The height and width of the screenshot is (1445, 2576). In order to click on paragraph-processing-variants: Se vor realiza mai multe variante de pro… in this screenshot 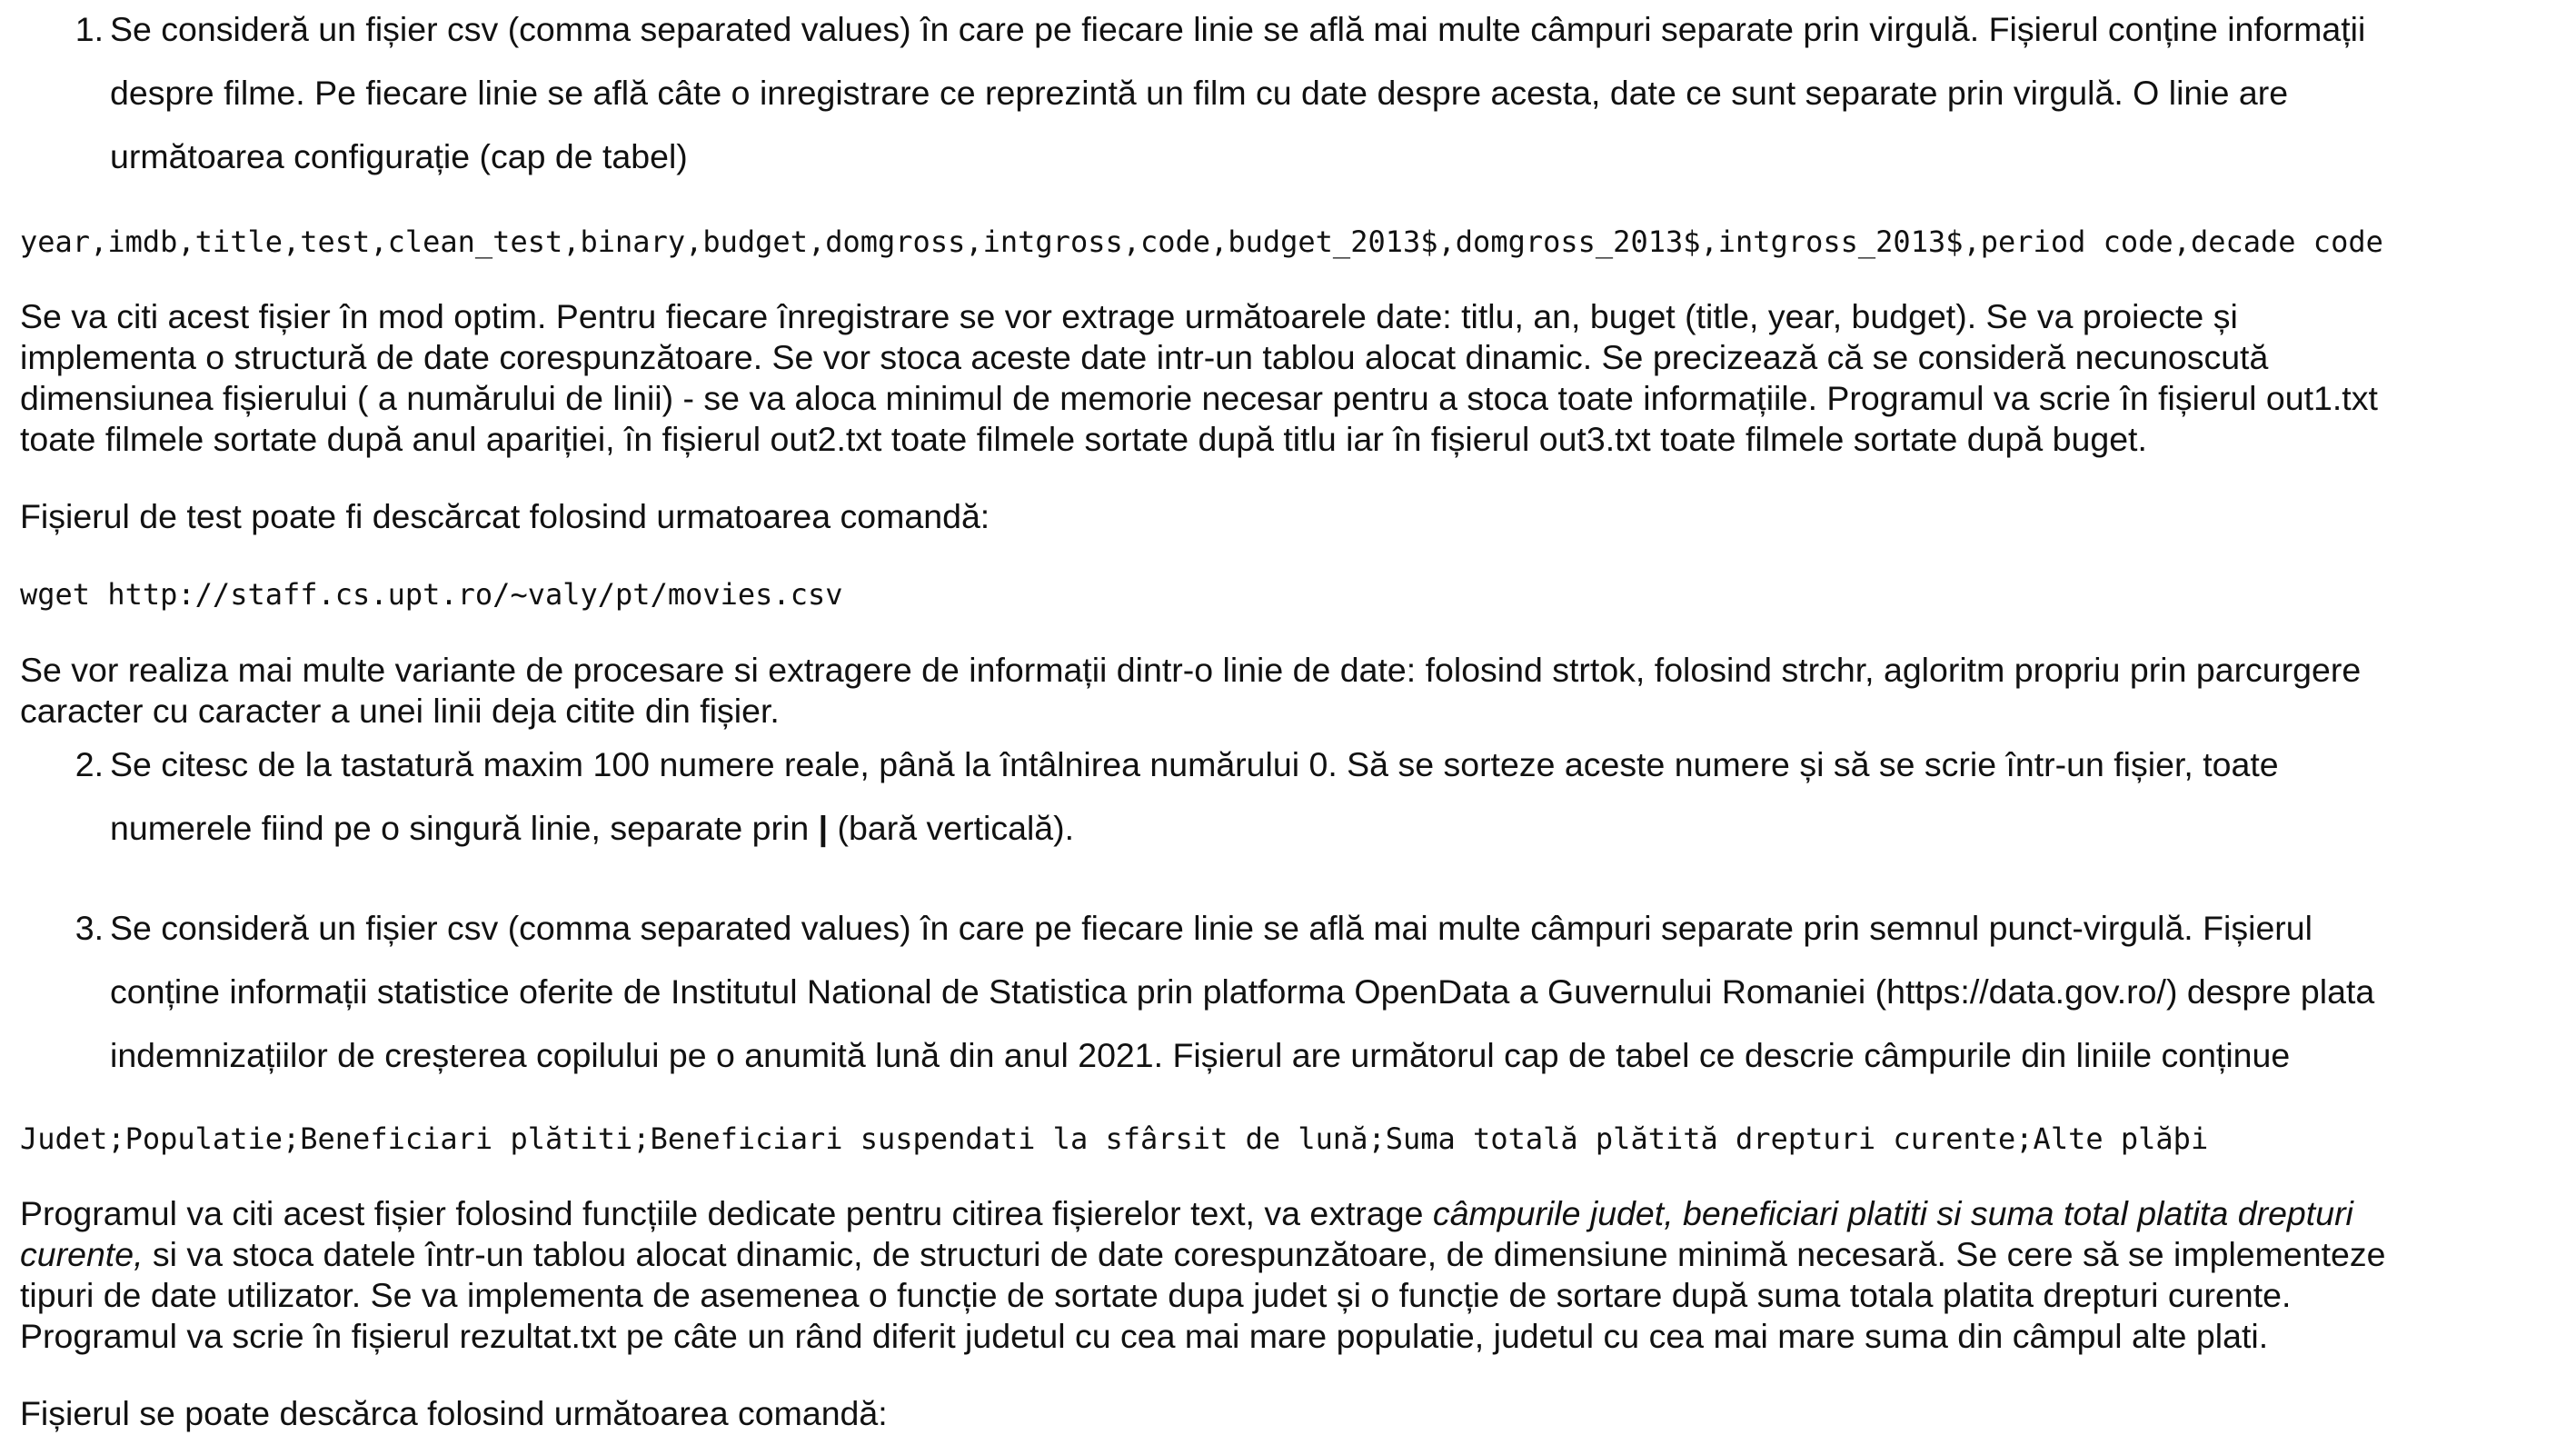, I will do `click(1293, 691)`.